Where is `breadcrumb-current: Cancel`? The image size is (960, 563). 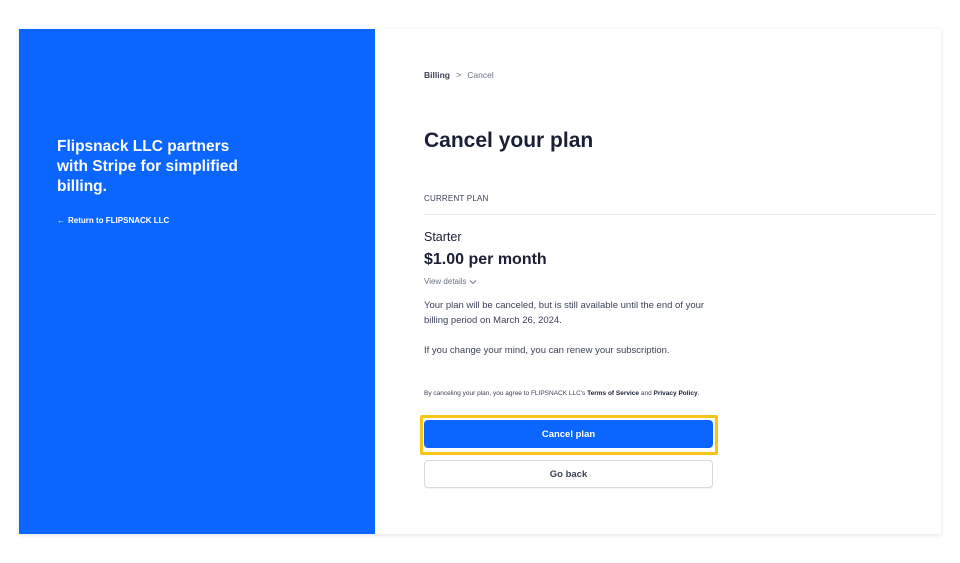 breadcrumb-current: Cancel is located at coordinates (480, 75).